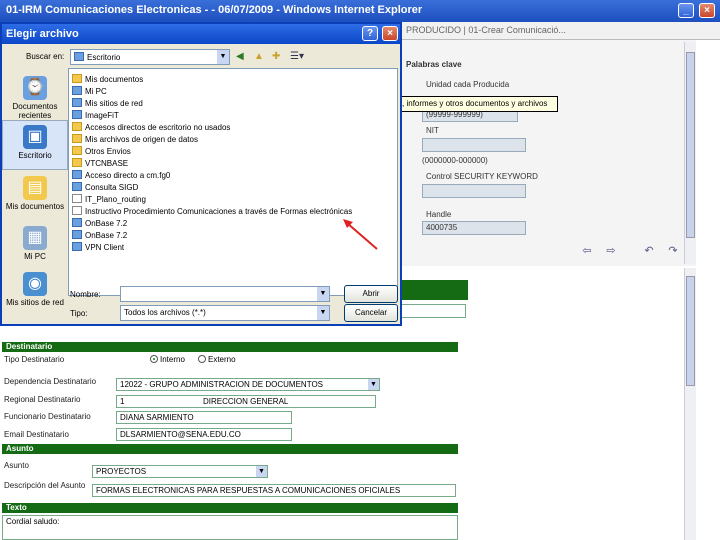  Describe the element at coordinates (35, 155) in the screenshot. I see `place-desktop-label: Escritorio` at that location.